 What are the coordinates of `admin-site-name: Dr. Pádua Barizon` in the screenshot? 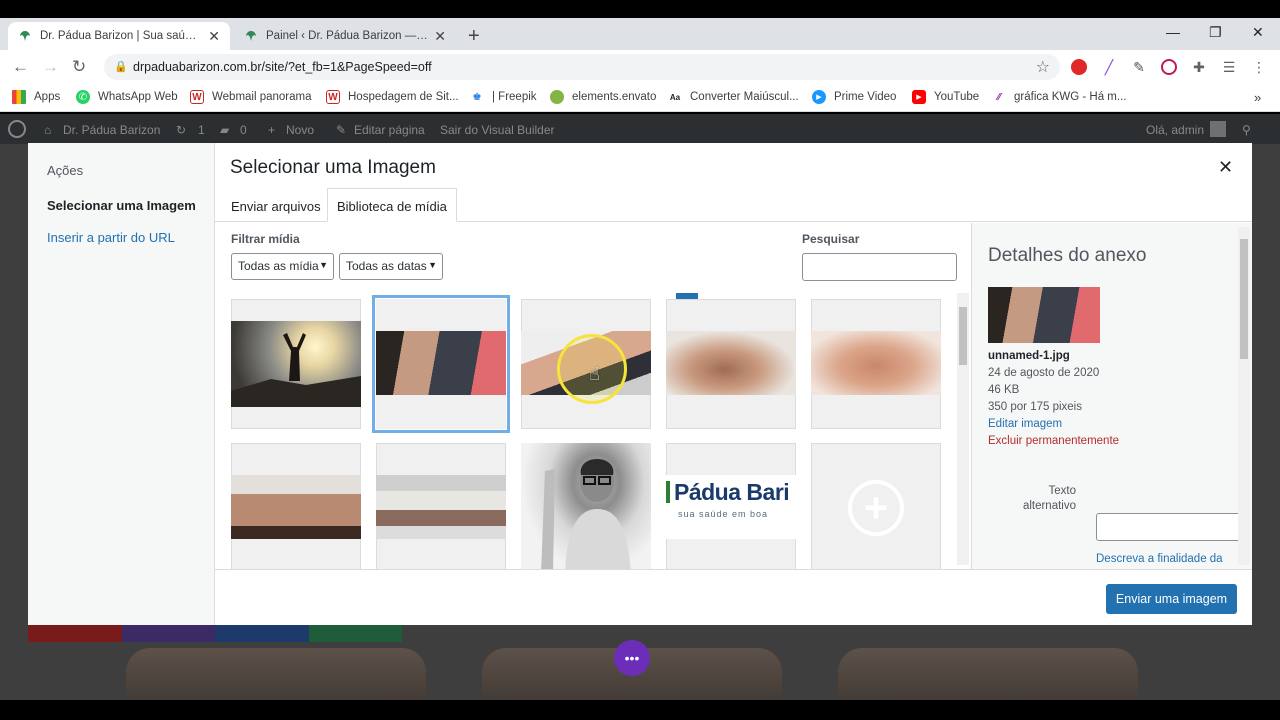 It's located at (111, 130).